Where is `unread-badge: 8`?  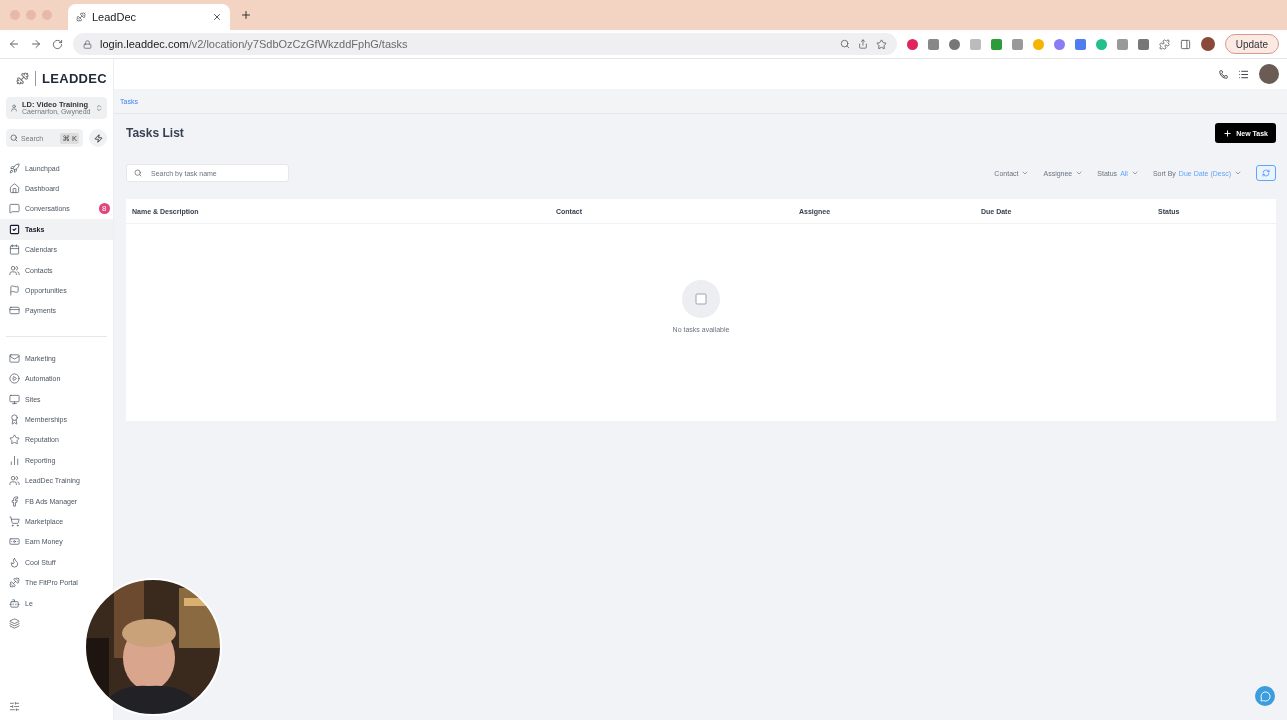
unread-badge: 8 is located at coordinates (104, 209).